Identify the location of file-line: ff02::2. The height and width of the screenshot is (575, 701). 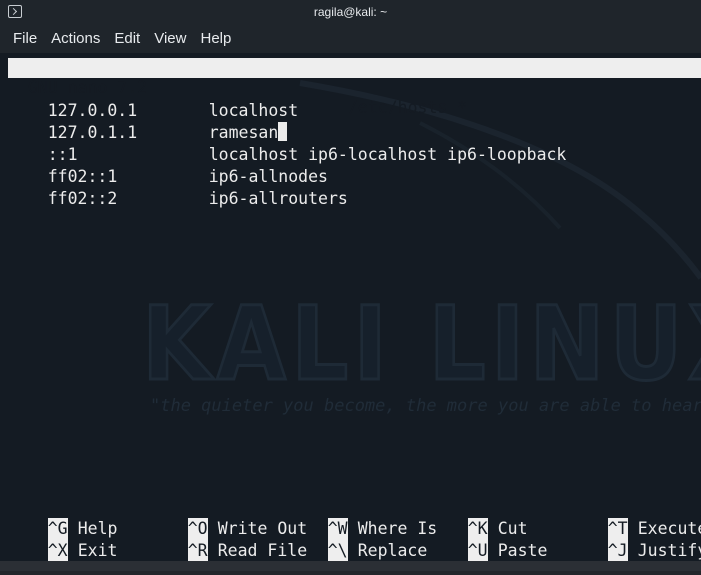
(63, 187).